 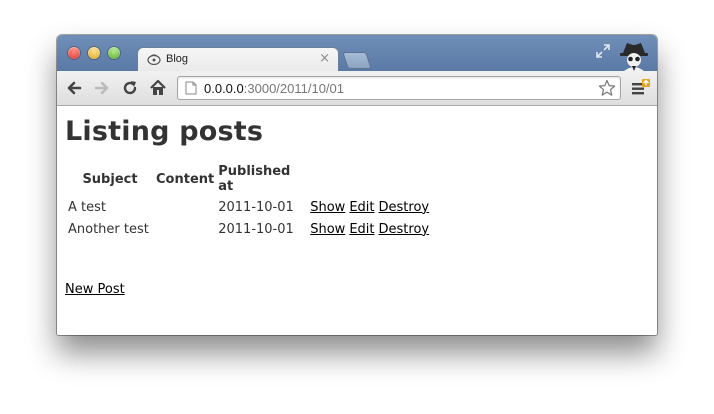 What do you see at coordinates (238, 60) in the screenshot?
I see `tab-blog: Blog ×` at bounding box center [238, 60].